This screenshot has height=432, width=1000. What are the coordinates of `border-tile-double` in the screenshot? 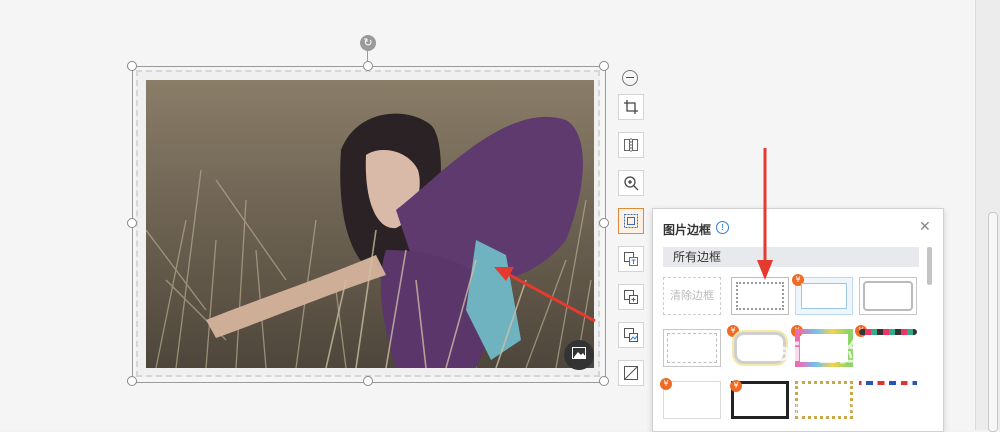 It's located at (888, 296).